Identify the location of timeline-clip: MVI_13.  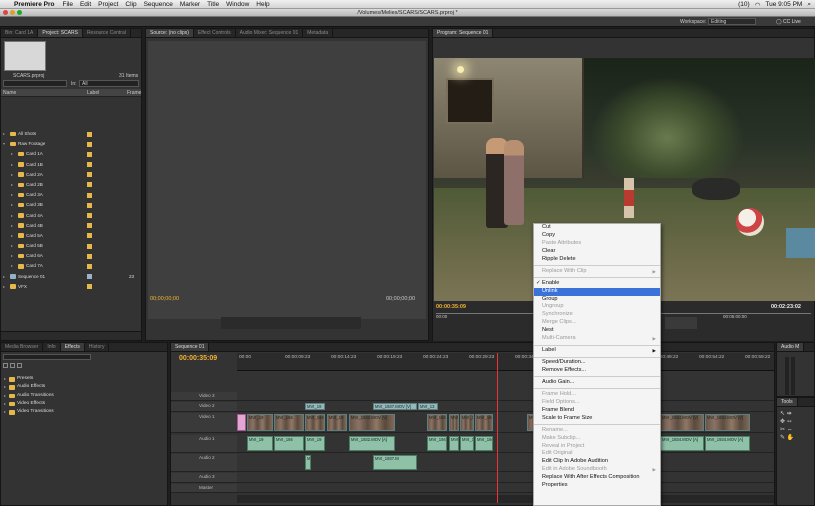
(428, 406).